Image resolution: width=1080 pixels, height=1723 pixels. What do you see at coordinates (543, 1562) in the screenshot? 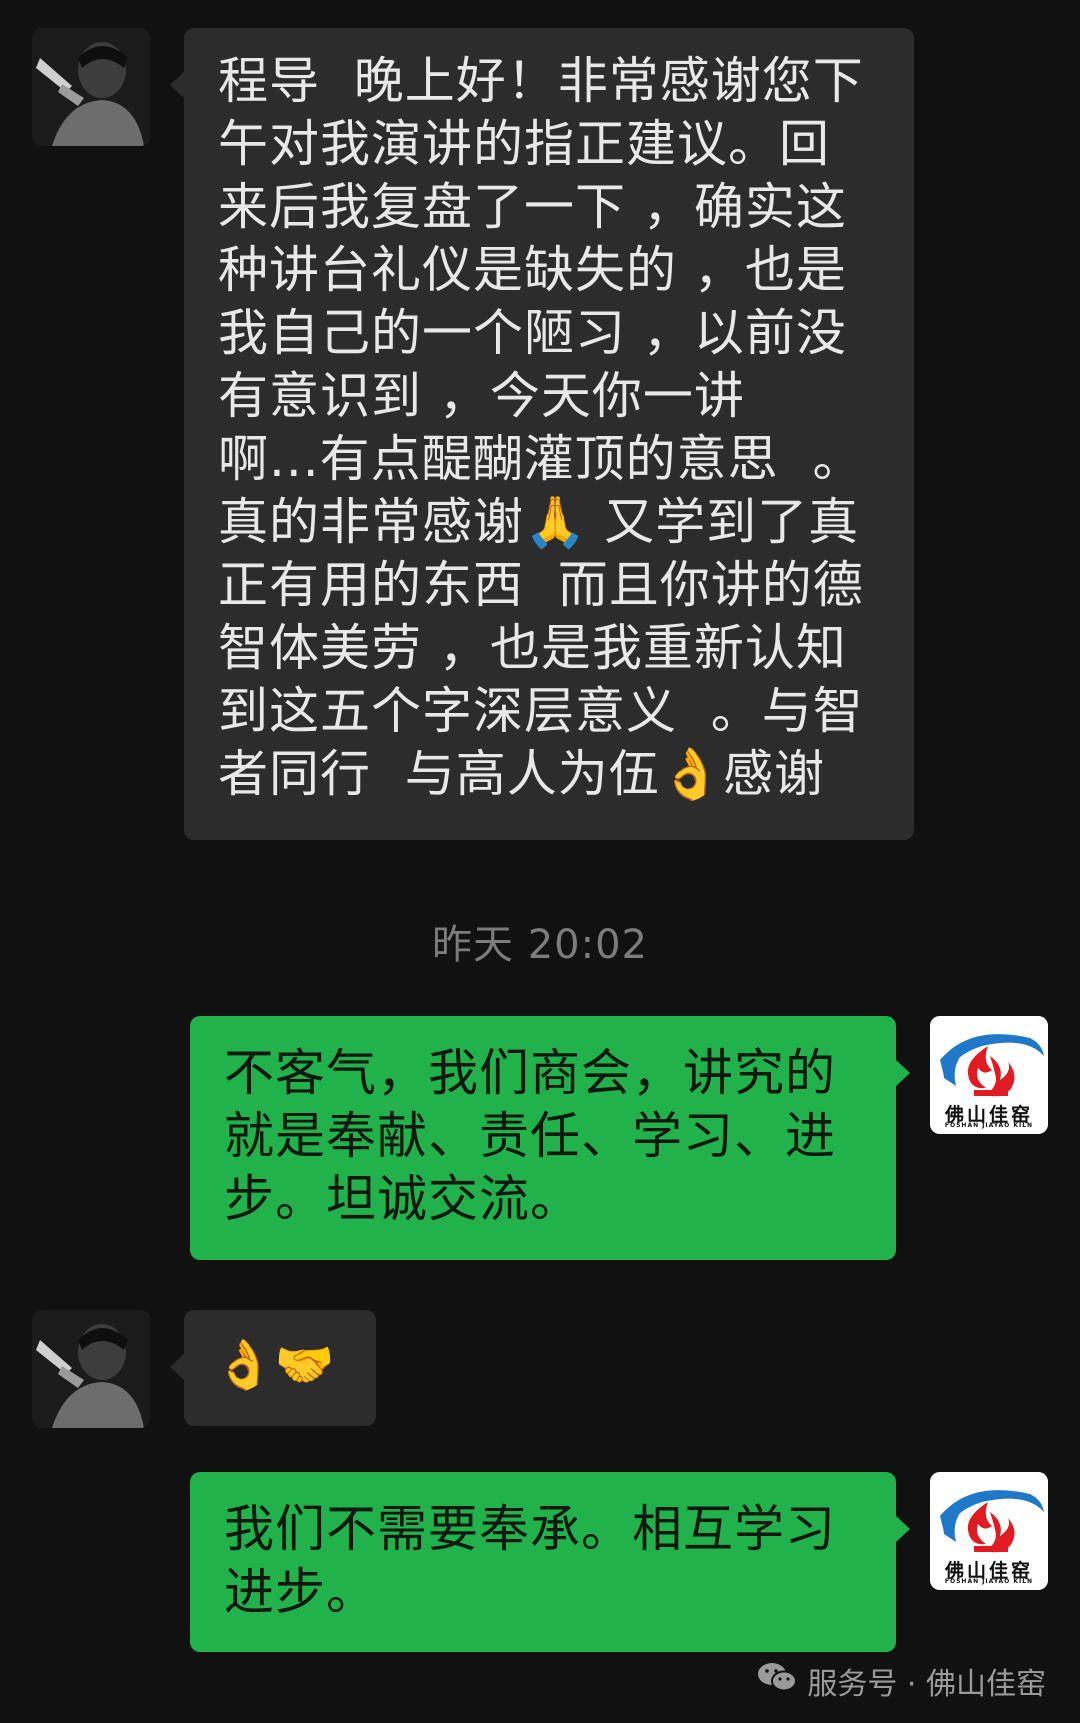
I see `message-bubble: 我们不需要奉承。相互学习进步。` at bounding box center [543, 1562].